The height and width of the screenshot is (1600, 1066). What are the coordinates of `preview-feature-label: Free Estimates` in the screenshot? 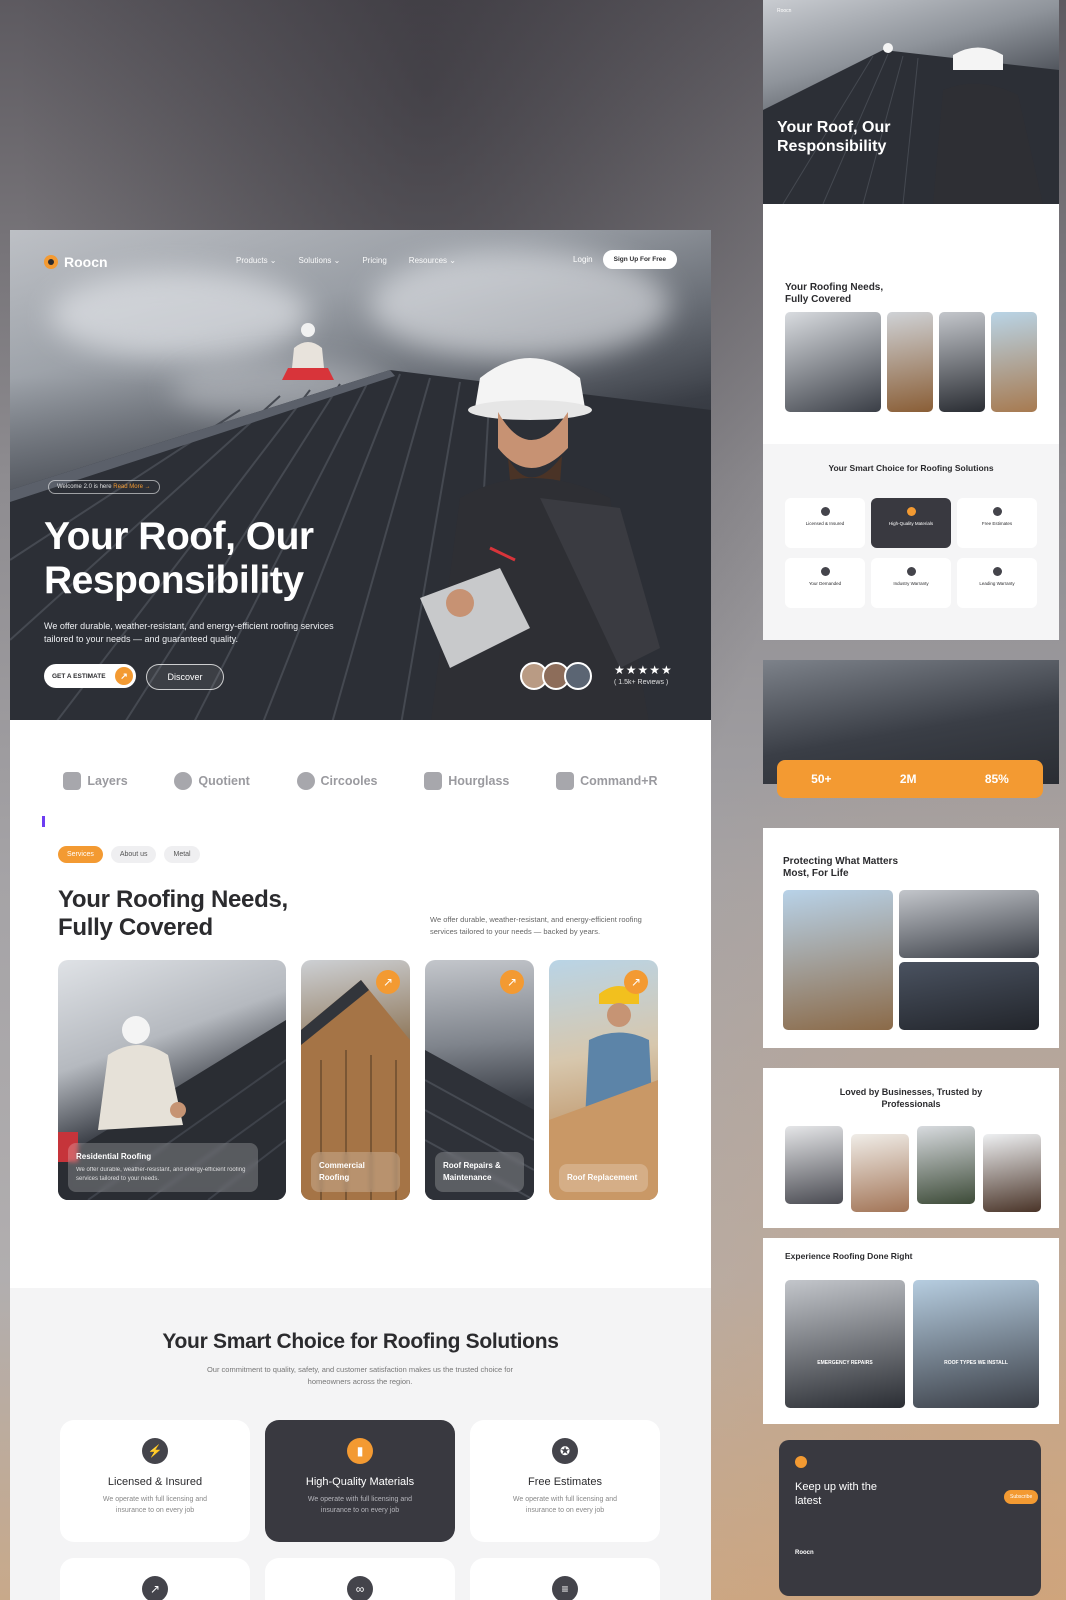 It's located at (997, 523).